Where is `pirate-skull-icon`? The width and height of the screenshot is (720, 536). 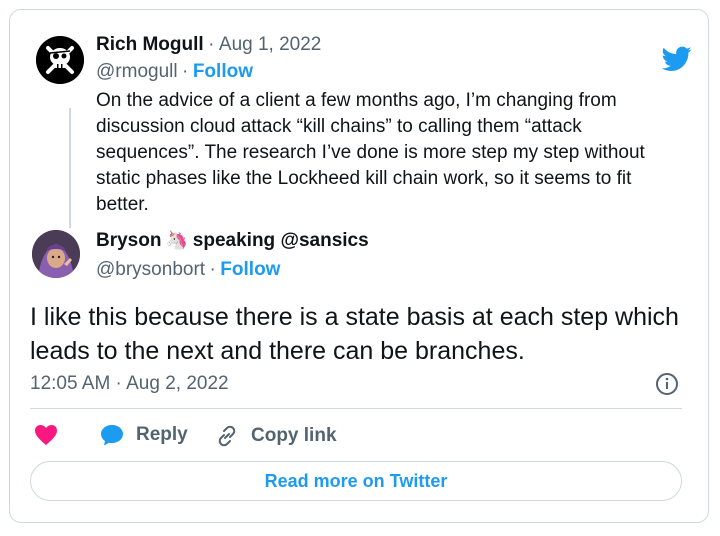
pirate-skull-icon is located at coordinates (60, 60).